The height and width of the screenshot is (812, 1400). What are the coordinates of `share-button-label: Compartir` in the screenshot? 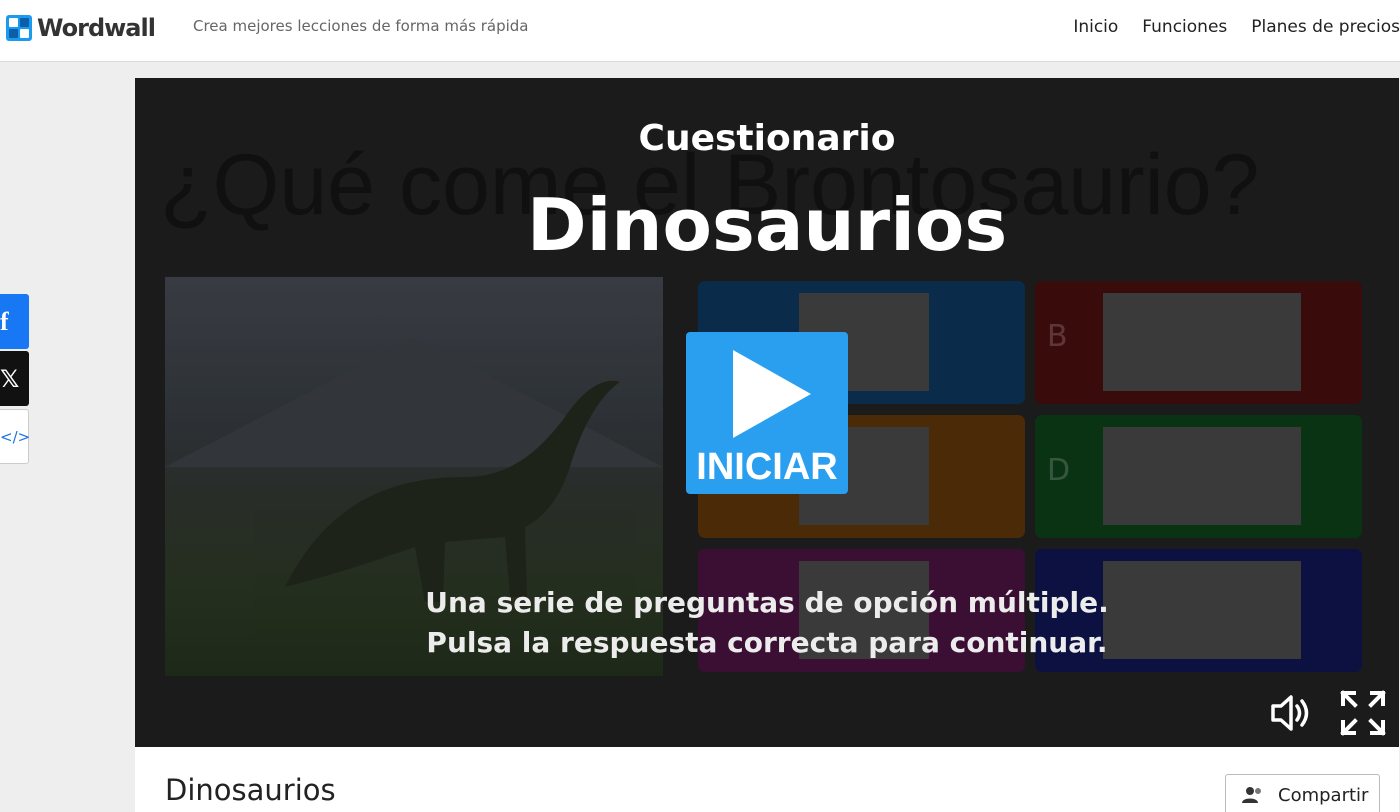 It's located at (1323, 795).